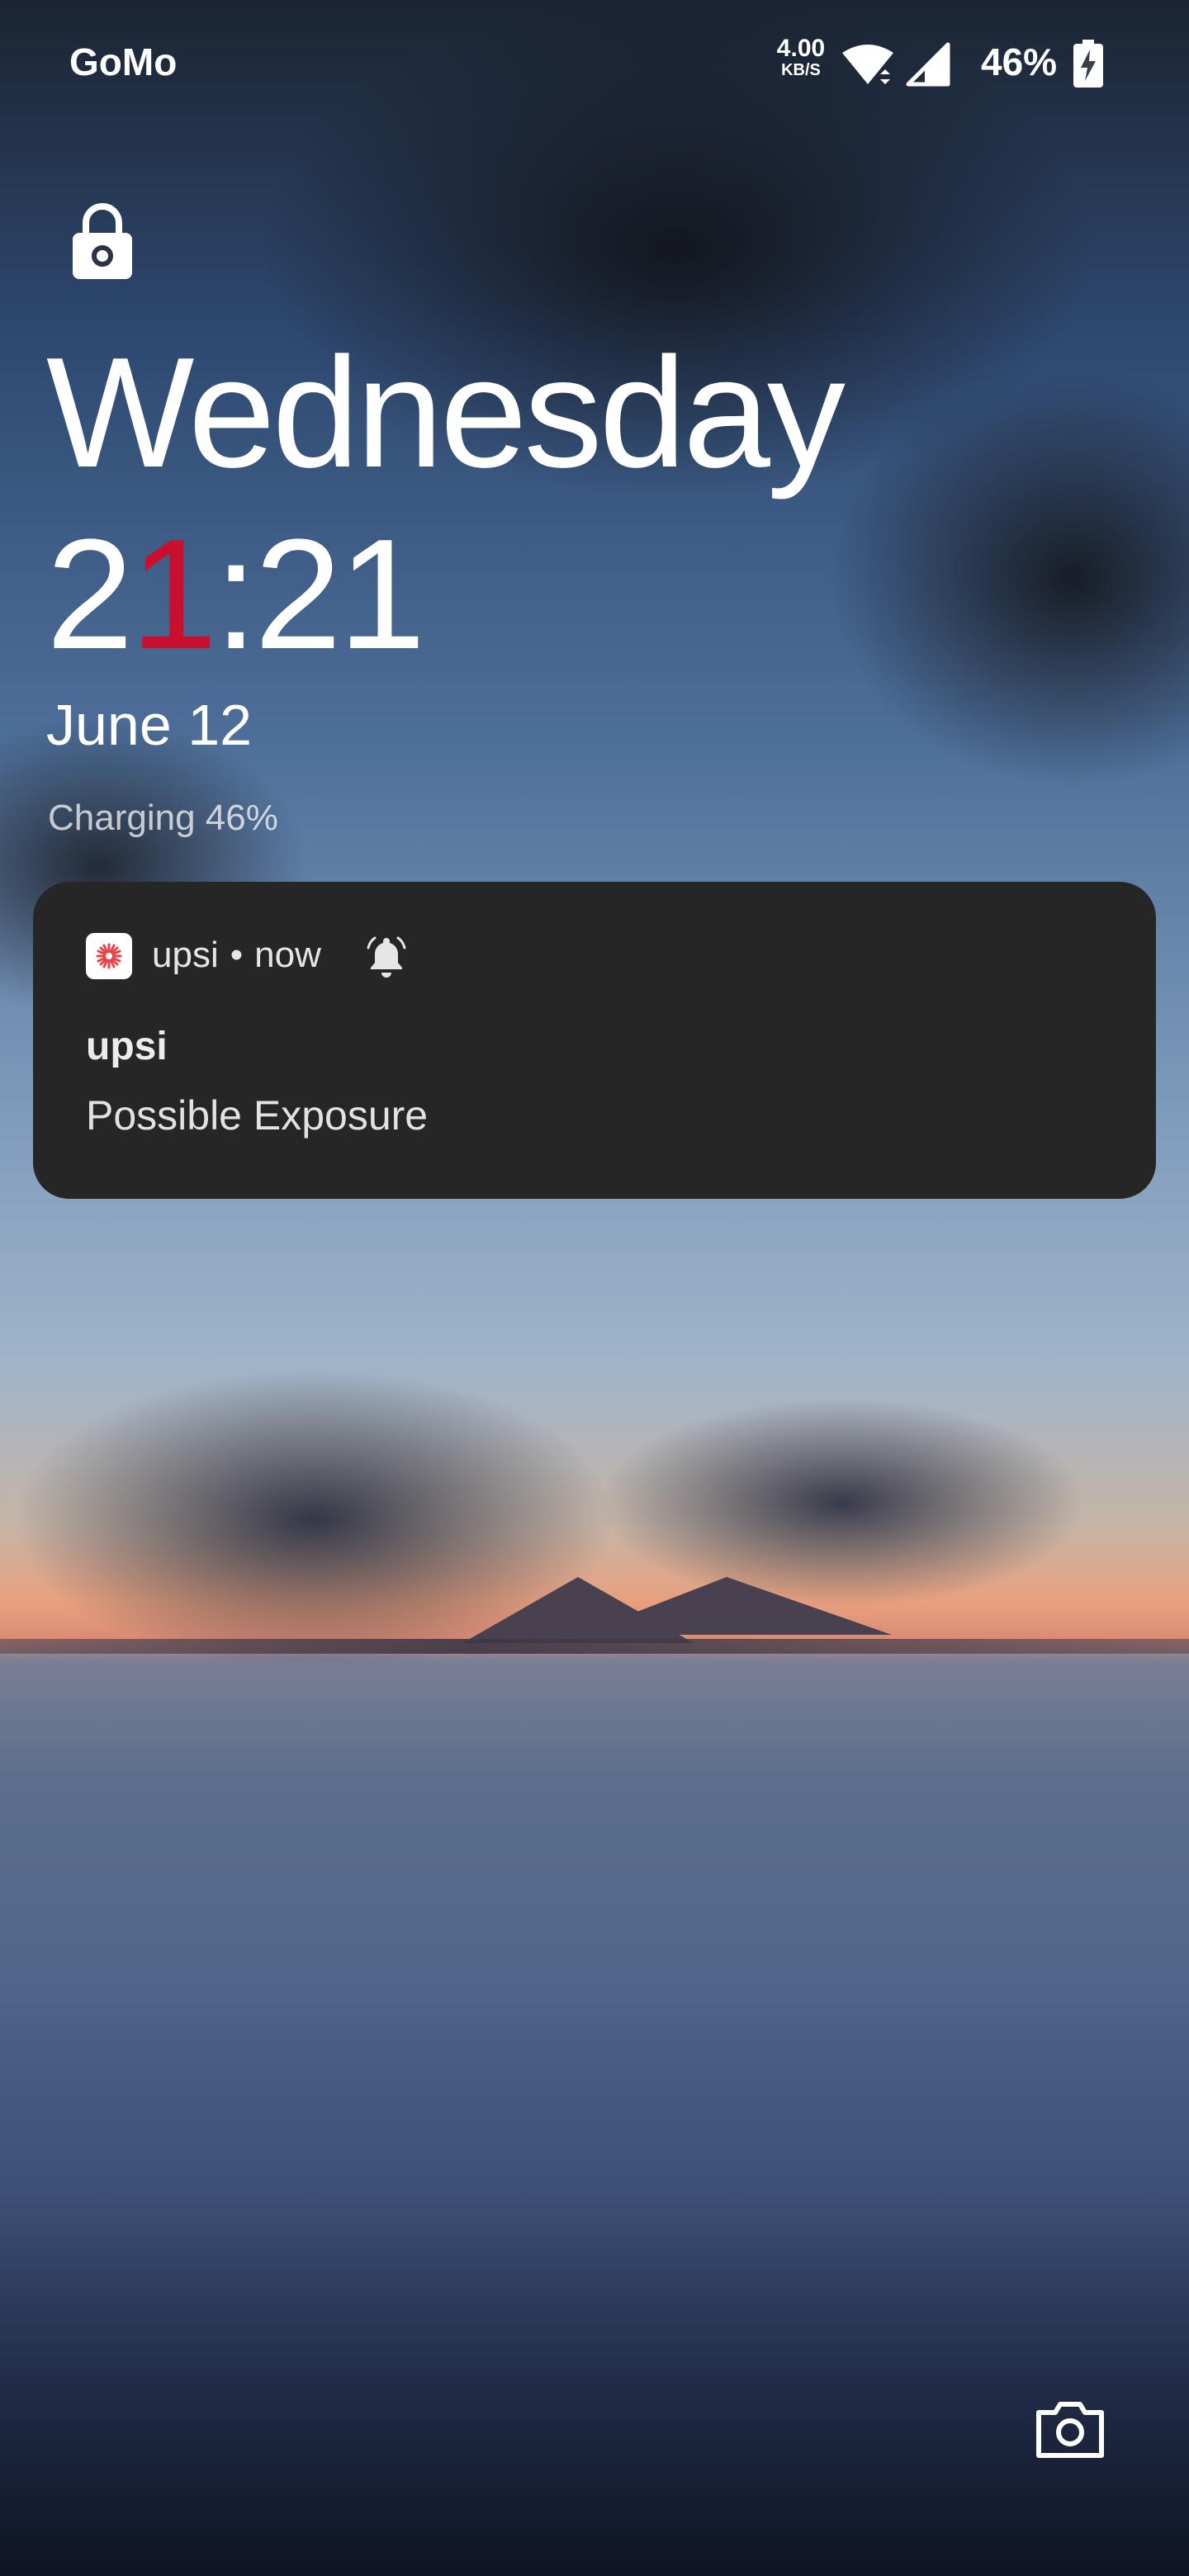 This screenshot has width=1189, height=2576. What do you see at coordinates (594, 1040) in the screenshot?
I see `notification-card: upsi • now upsi Possible Exposure` at bounding box center [594, 1040].